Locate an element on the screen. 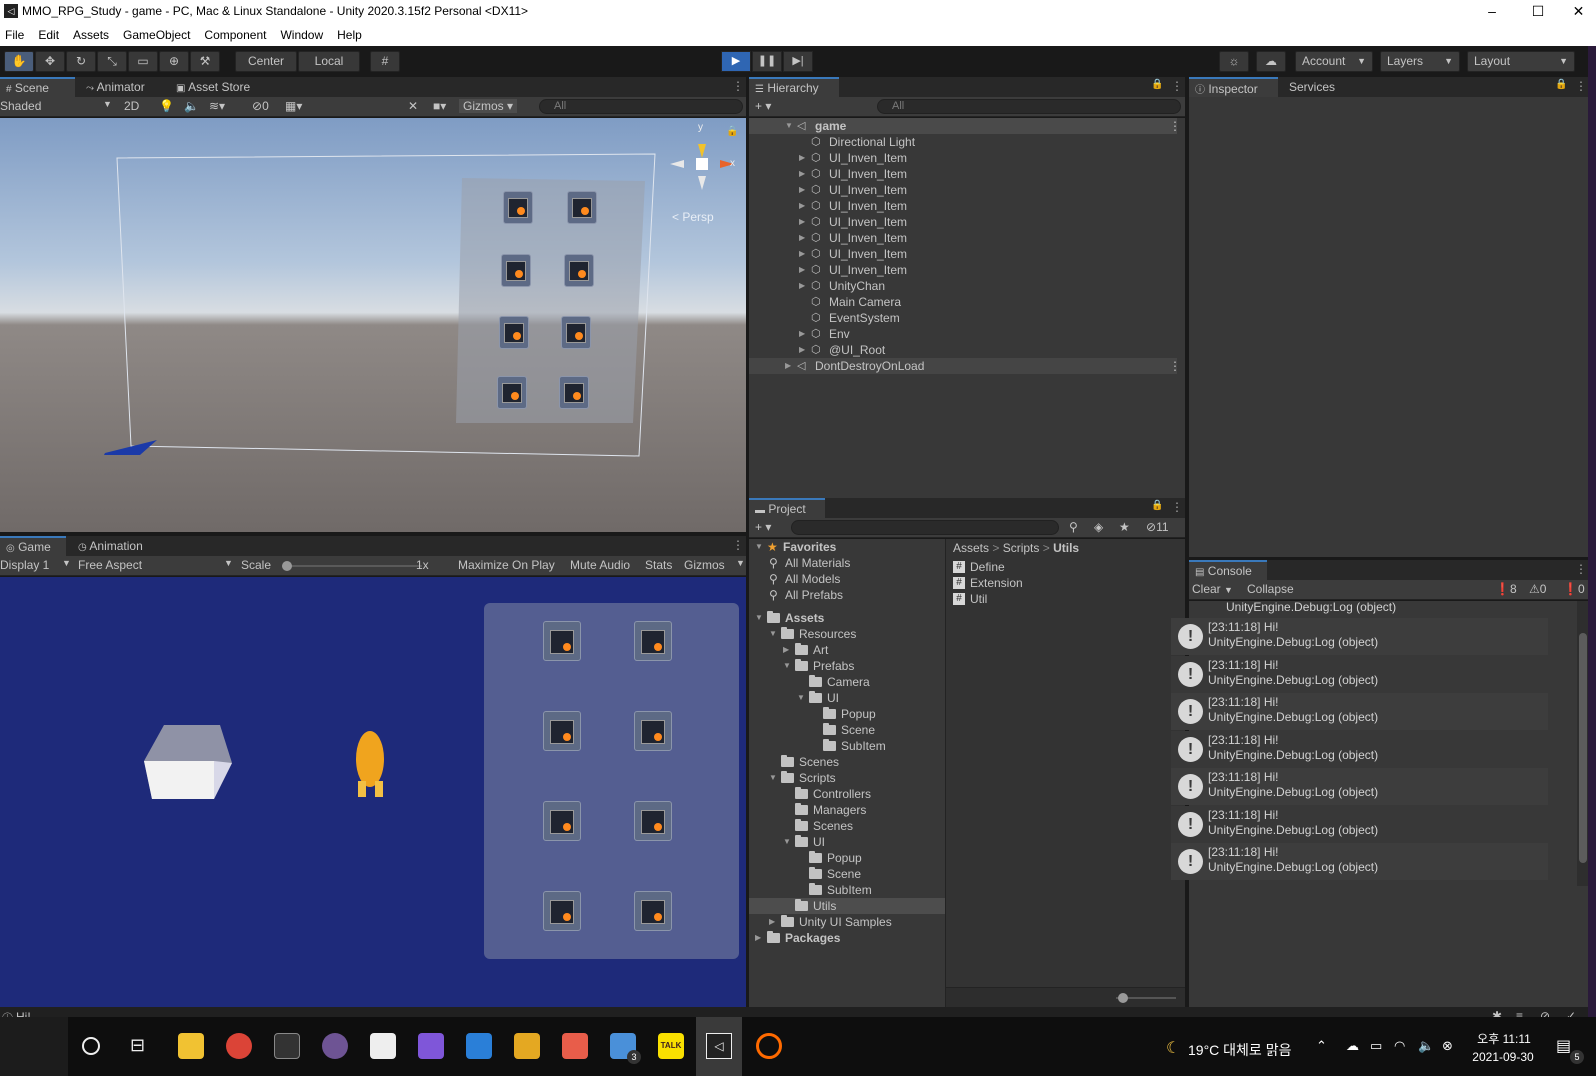  project-folder: SubItem is located at coordinates (847, 746).